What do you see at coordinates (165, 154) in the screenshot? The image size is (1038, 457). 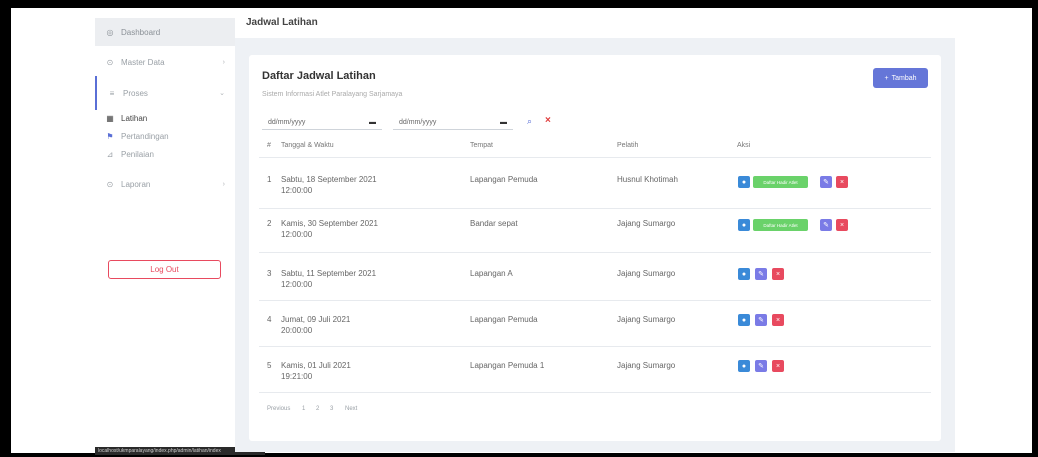 I see `sidebar-item-penilaian: ⊿ Penilaian` at bounding box center [165, 154].